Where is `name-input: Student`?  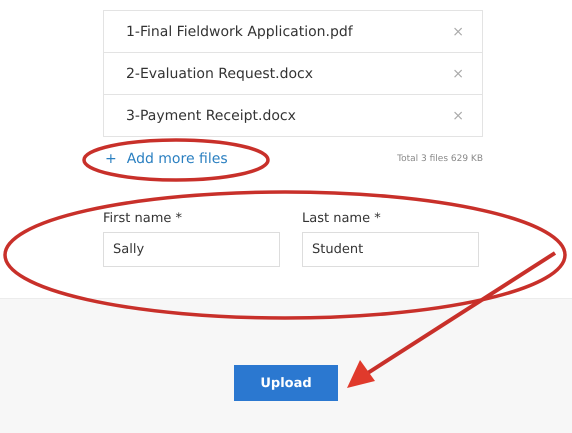
name-input: Student is located at coordinates (390, 249).